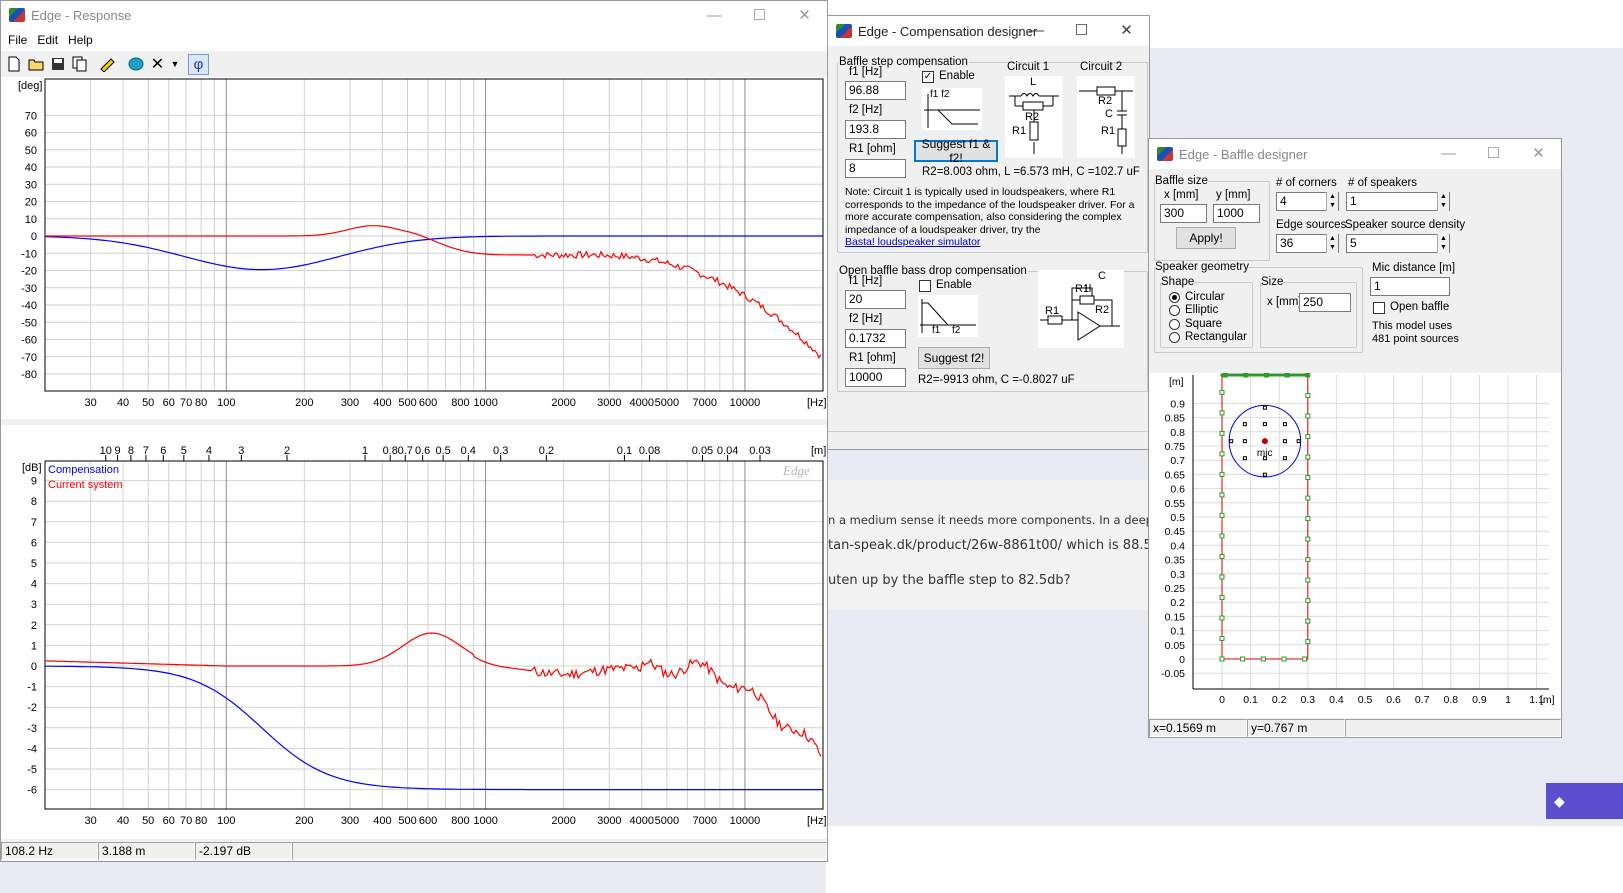 The width and height of the screenshot is (1623, 893). What do you see at coordinates (175, 64) in the screenshot?
I see `dropdown-arrow-icon: ▼` at bounding box center [175, 64].